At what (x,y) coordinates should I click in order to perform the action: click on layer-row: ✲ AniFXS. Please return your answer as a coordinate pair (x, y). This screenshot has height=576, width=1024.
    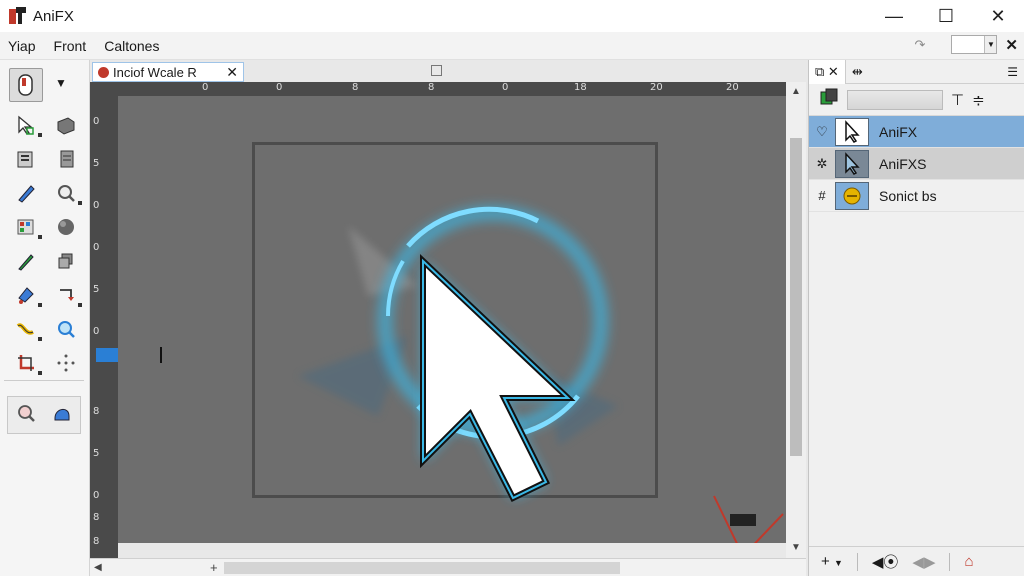
    Looking at the image, I should click on (916, 164).